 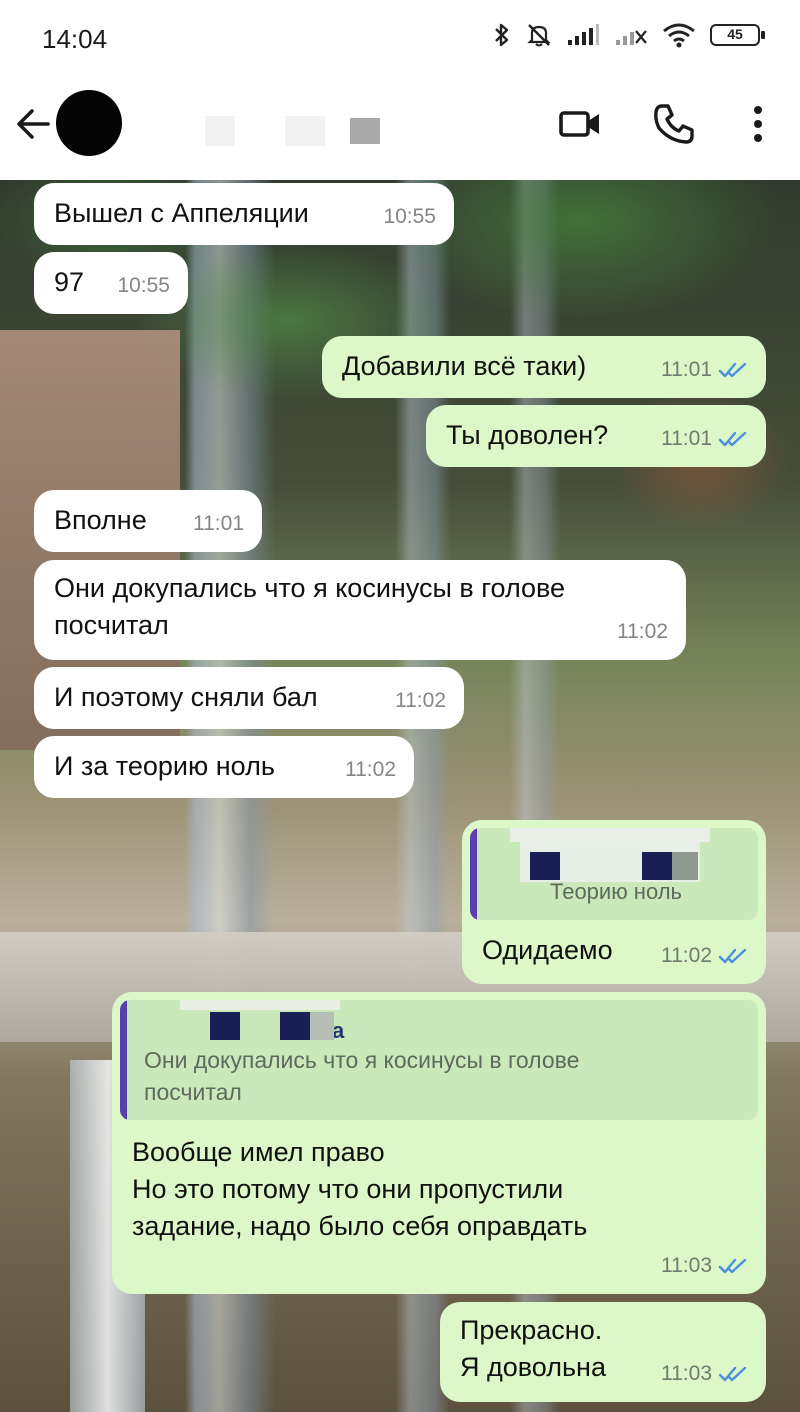 I want to click on message-text: И поэтому сняли бал, so click(x=186, y=697).